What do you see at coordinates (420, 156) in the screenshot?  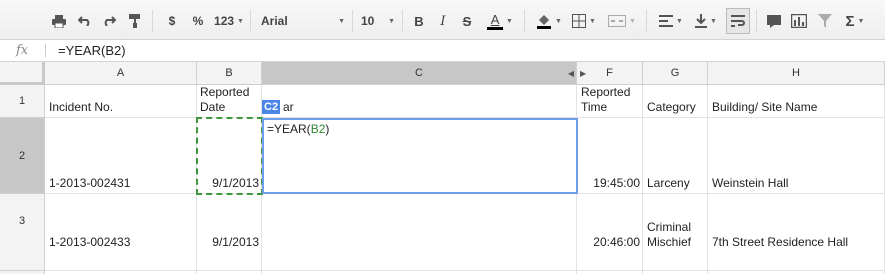 I see `cell-editor: =YEAR(B2)` at bounding box center [420, 156].